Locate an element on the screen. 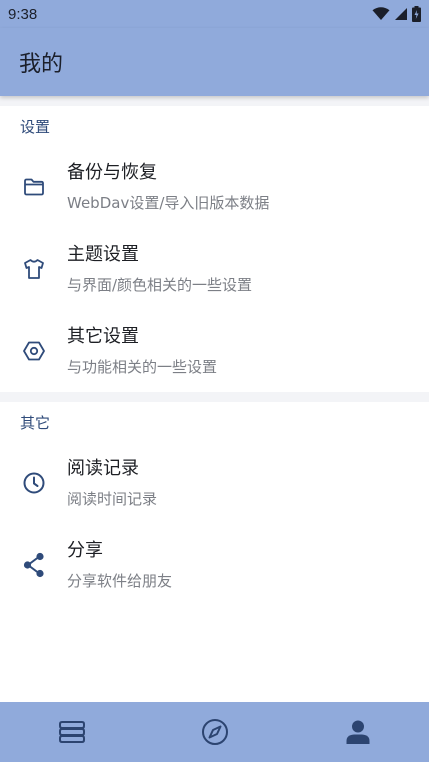 The height and width of the screenshot is (762, 429). item-title: 阅读记录 is located at coordinates (103, 468).